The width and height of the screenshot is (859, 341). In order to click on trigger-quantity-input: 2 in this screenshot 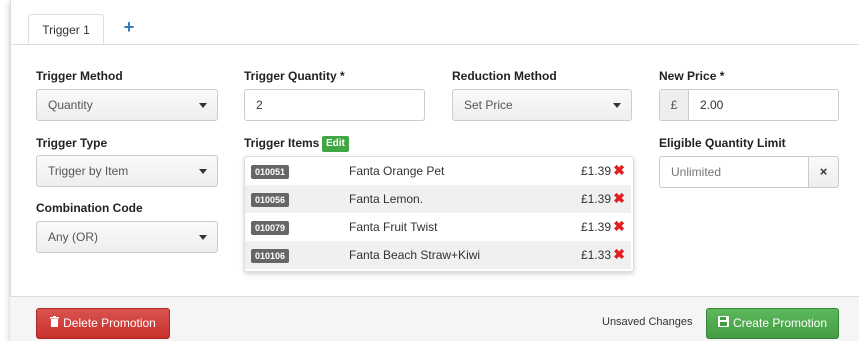, I will do `click(334, 105)`.